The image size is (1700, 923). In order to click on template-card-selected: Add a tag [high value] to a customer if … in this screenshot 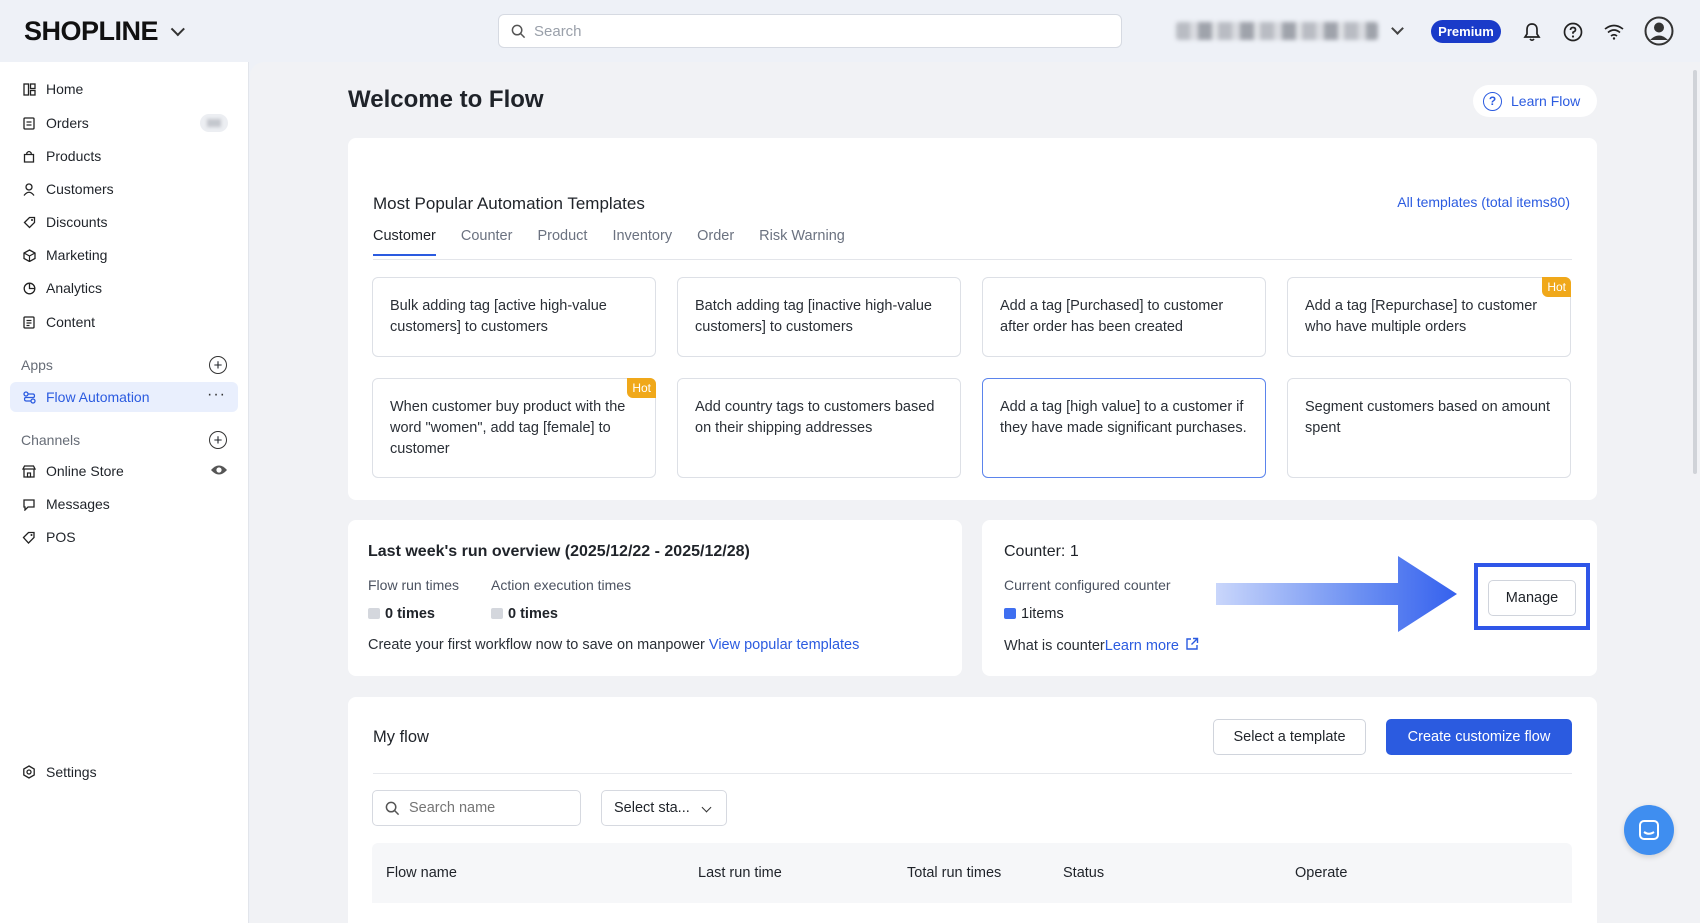, I will do `click(1124, 428)`.